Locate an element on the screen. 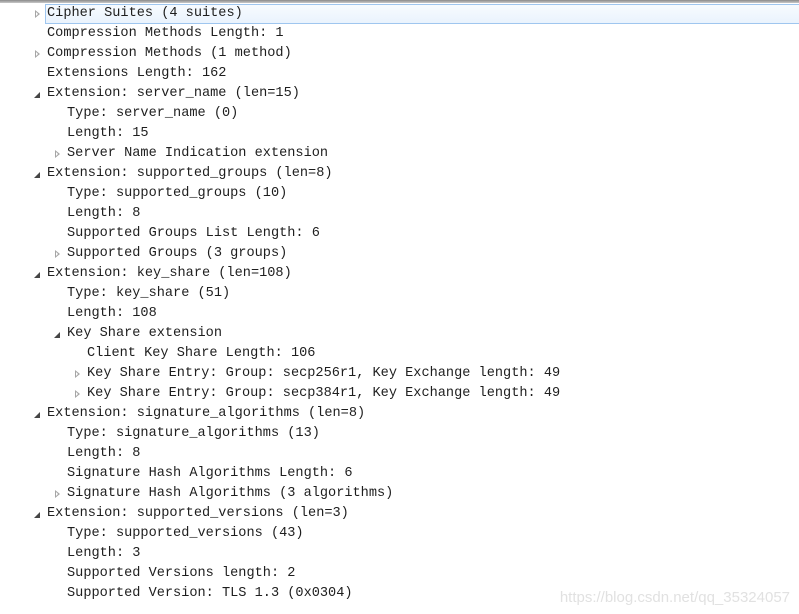  tree-row: Compression Methods (1 method) is located at coordinates (399, 54).